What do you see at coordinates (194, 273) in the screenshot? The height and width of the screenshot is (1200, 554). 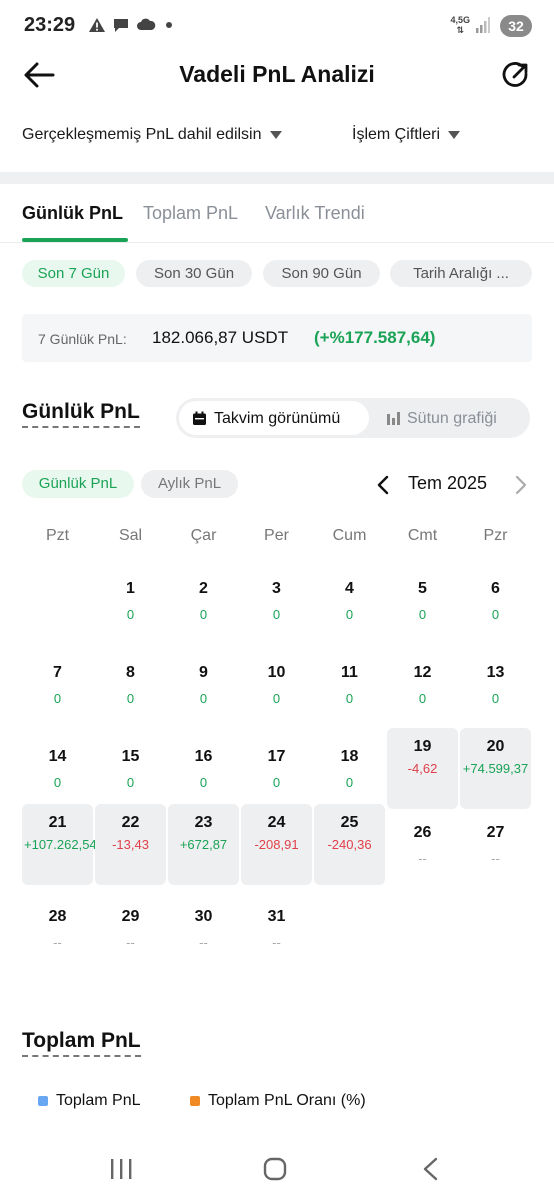 I see `range-30-days: Son 30 Gün` at bounding box center [194, 273].